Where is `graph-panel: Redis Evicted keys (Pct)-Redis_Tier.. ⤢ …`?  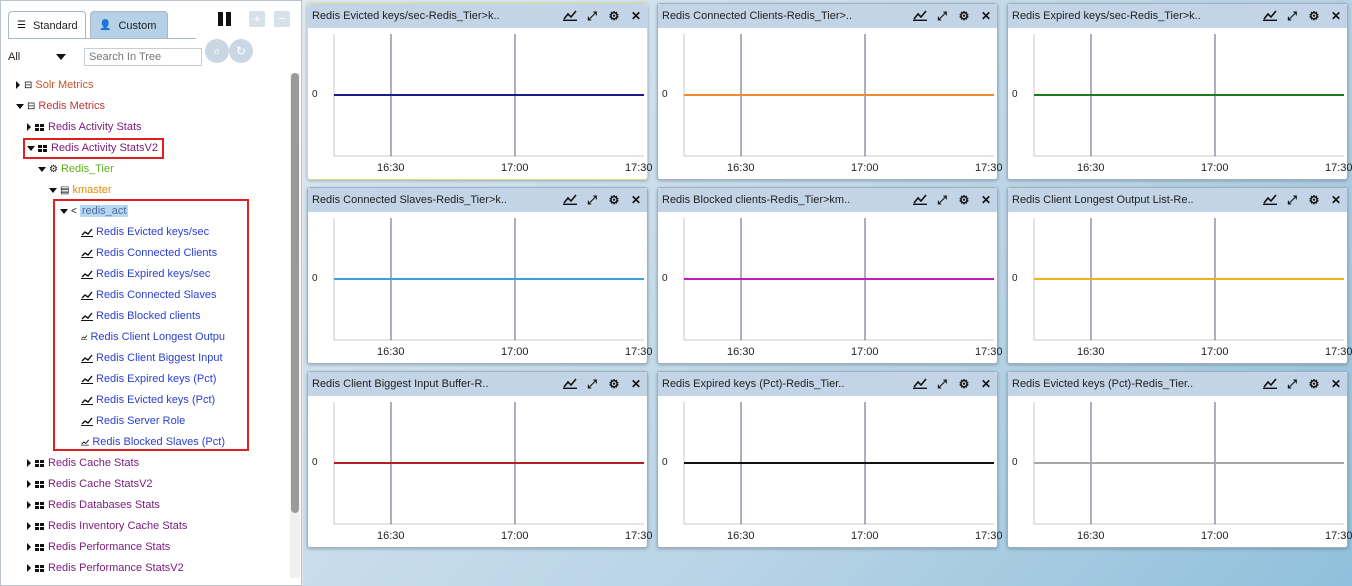
graph-panel: Redis Evicted keys (Pct)-Redis_Tier.. ⤢ … is located at coordinates (1179, 459).